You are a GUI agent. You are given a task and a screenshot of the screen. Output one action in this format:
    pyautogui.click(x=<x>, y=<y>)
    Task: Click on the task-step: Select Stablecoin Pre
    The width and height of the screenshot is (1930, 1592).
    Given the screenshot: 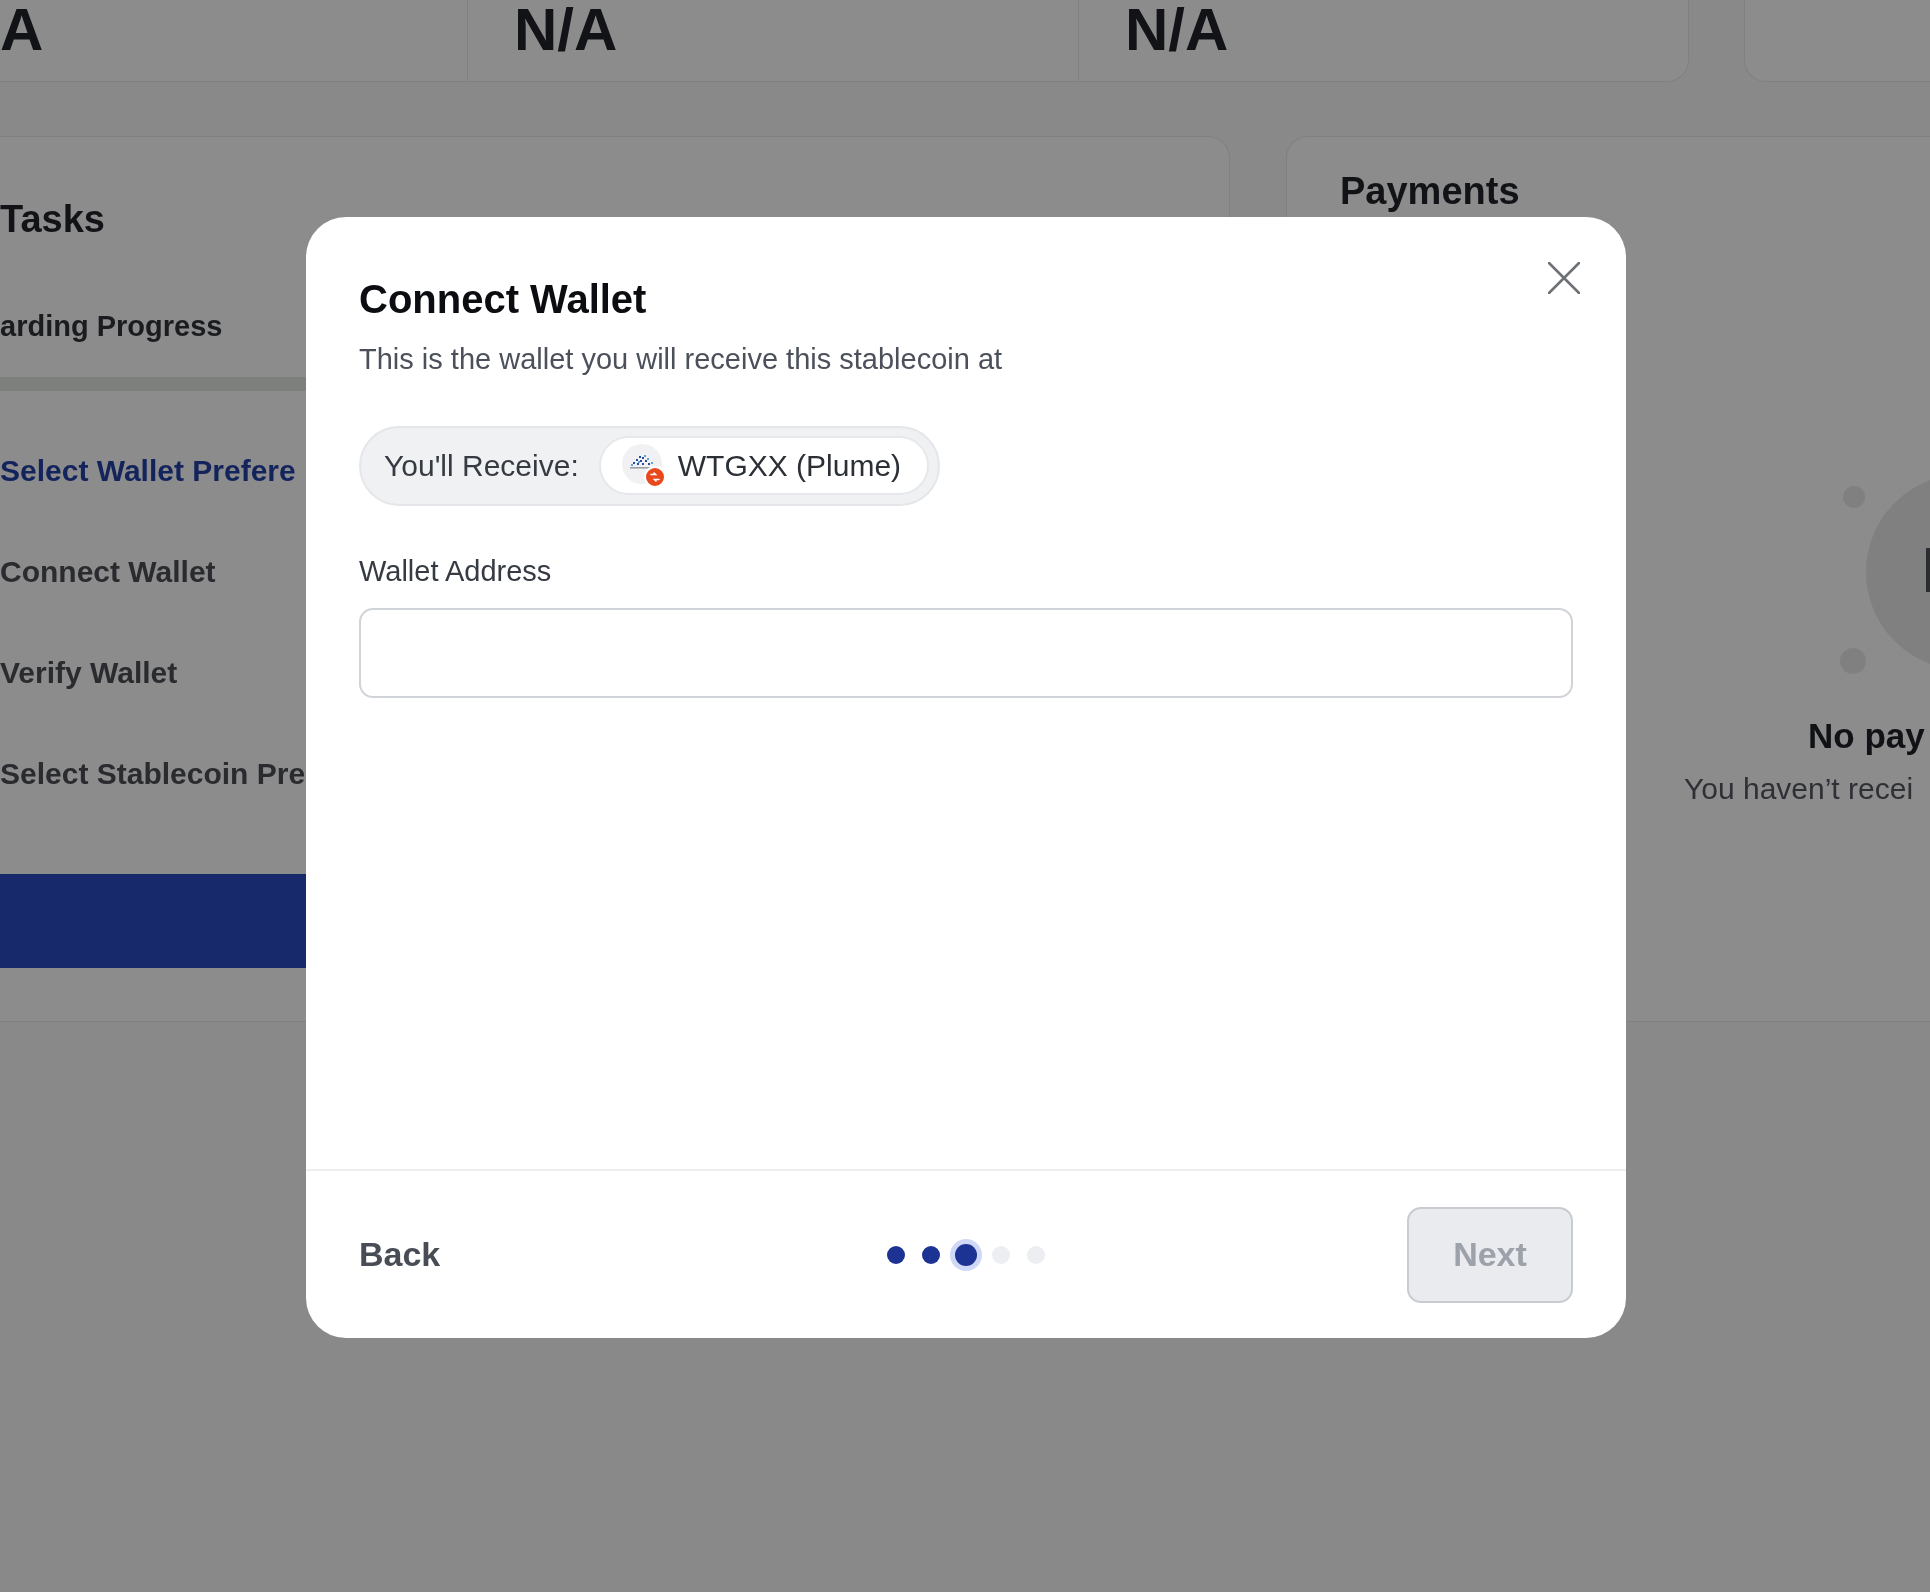 What is the action you would take?
    pyautogui.click(x=153, y=774)
    